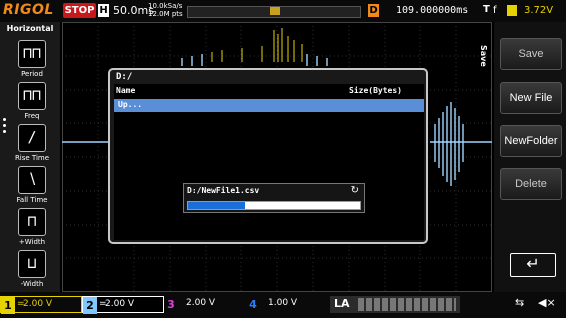 The image size is (566, 318). What do you see at coordinates (120, 304) in the screenshot?
I see `channel-2-volts: 2.00 V` at bounding box center [120, 304].